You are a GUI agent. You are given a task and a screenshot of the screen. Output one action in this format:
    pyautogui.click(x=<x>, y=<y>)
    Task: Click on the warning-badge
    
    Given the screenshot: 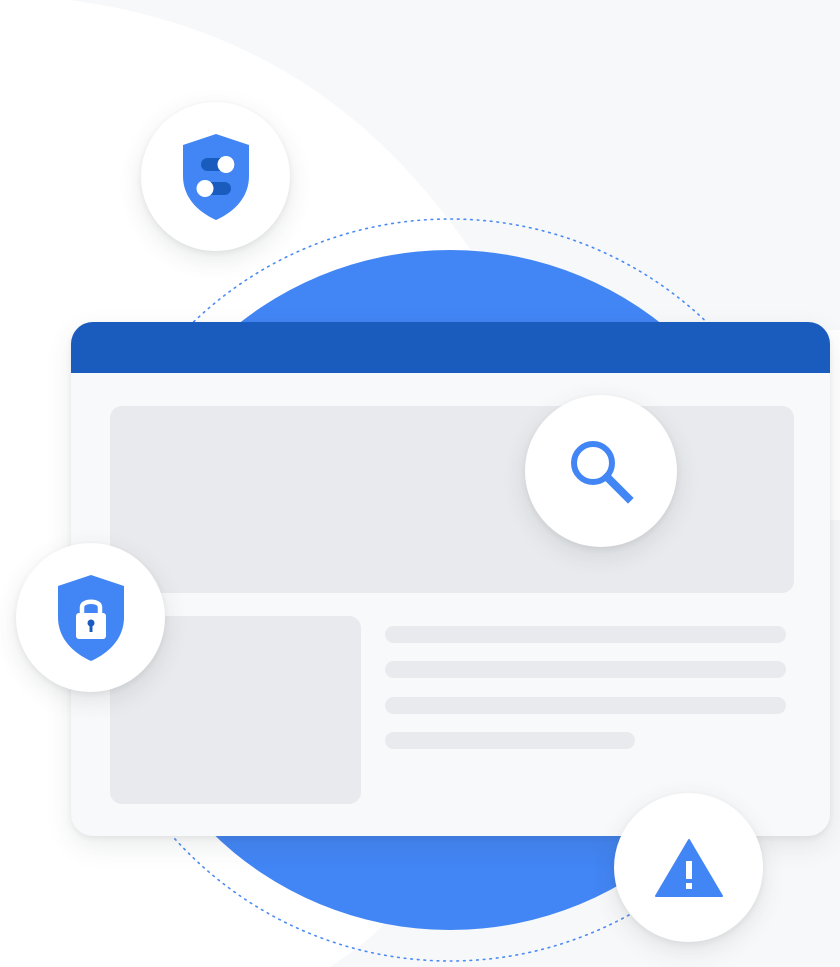 What is the action you would take?
    pyautogui.click(x=688, y=867)
    